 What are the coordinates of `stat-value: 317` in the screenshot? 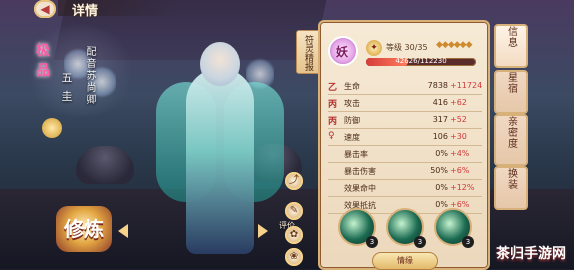 It's located at (440, 119).